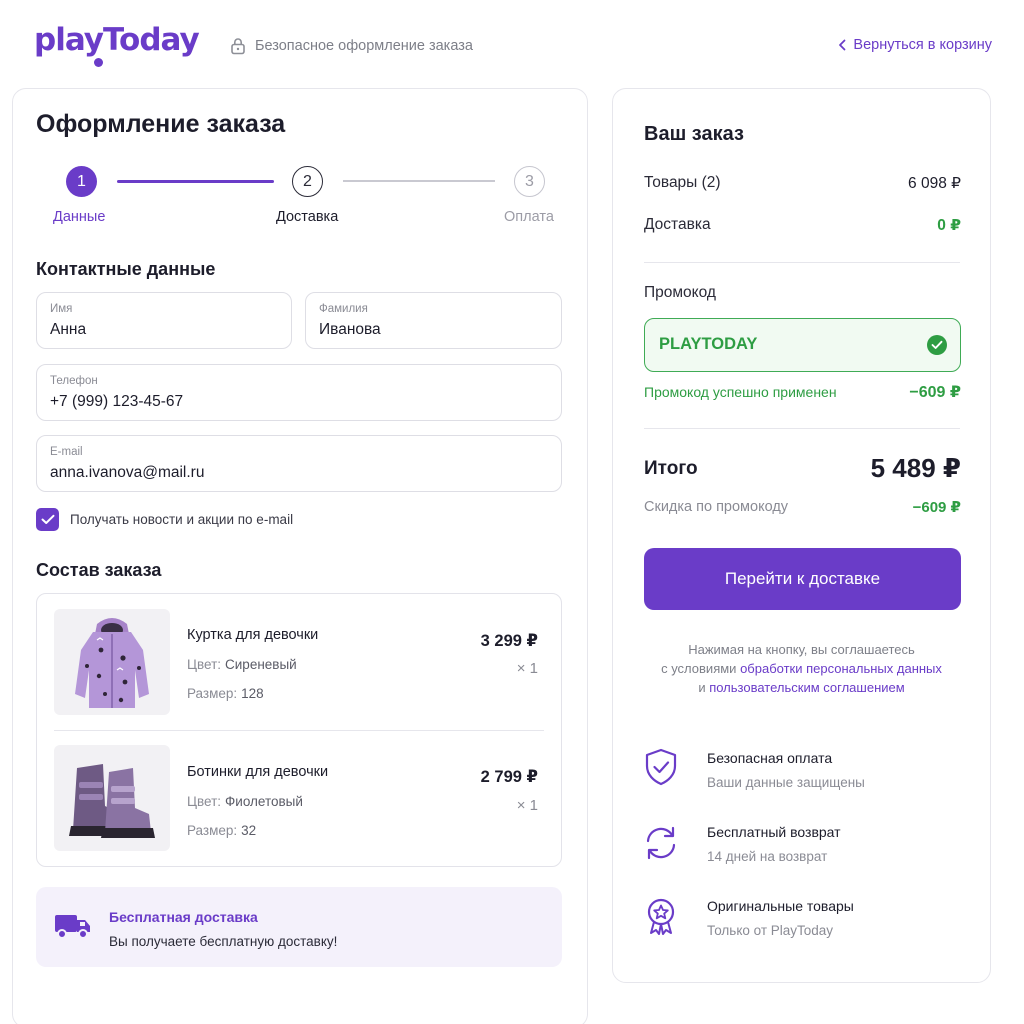  Describe the element at coordinates (433, 320) in the screenshot. I see `last-name-field: Фамилия Иванова` at that location.